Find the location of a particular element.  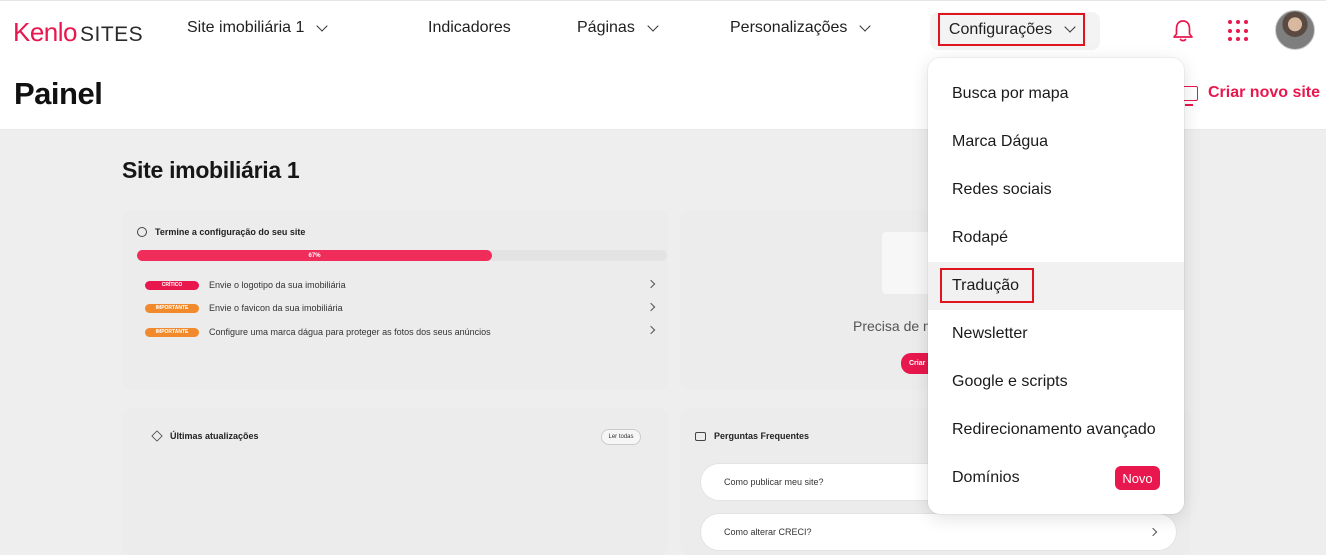

nav-pages-label: Páginas is located at coordinates (606, 27).